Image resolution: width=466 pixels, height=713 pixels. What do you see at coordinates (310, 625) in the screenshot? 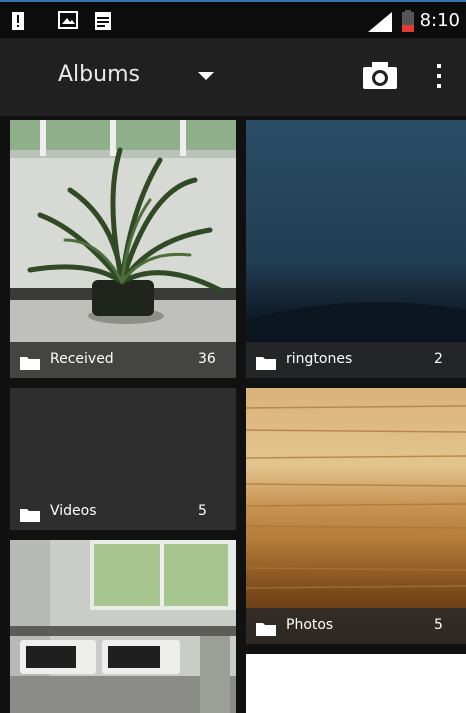
I see `album-name: Photos` at bounding box center [310, 625].